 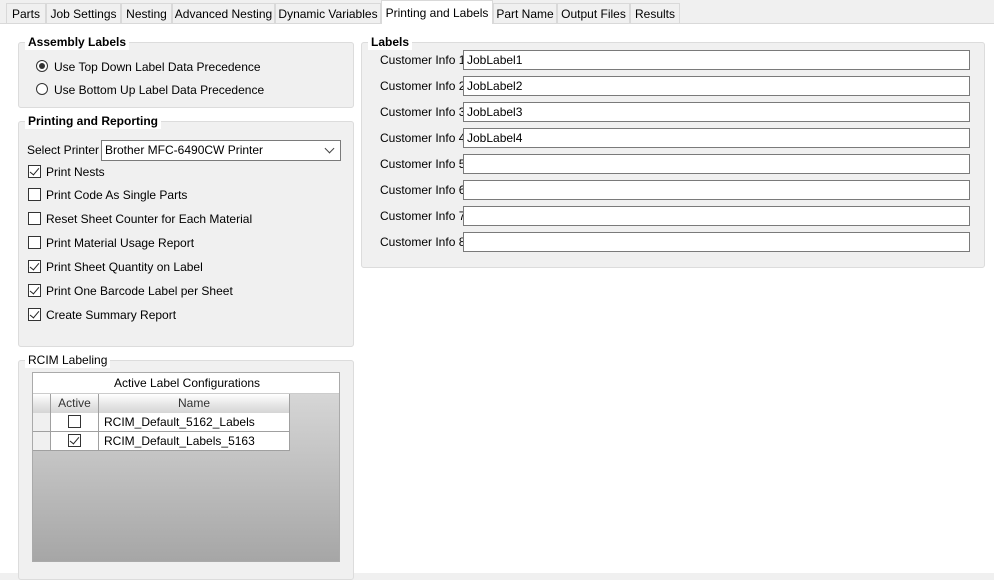 What do you see at coordinates (42, 66) in the screenshot?
I see `radio-button-selected` at bounding box center [42, 66].